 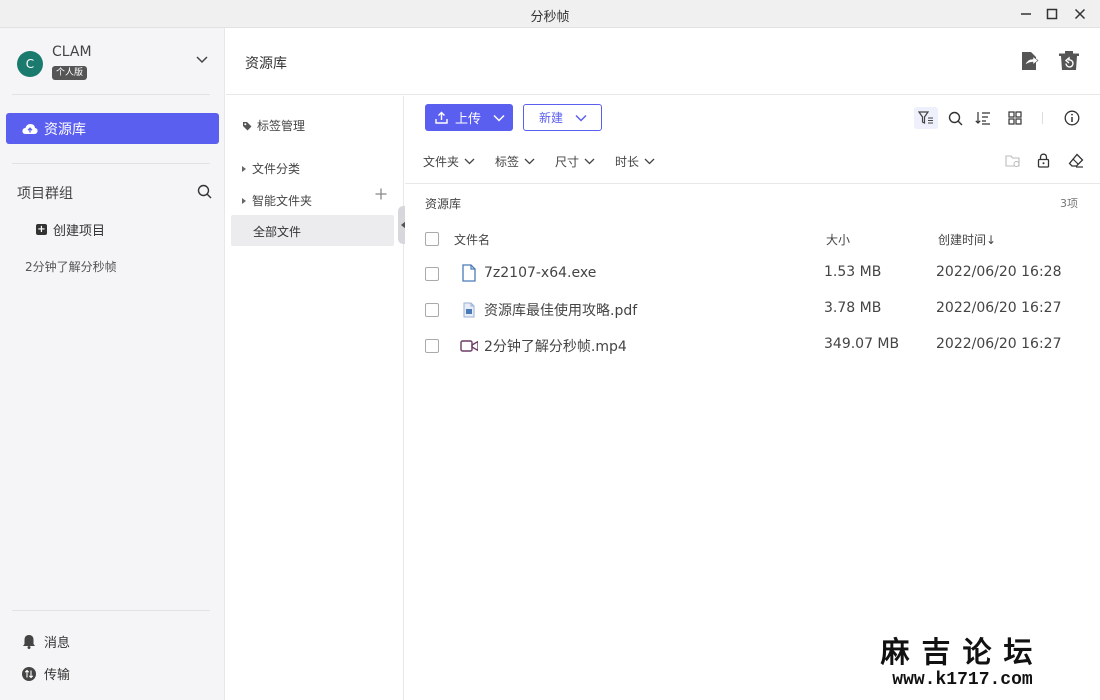 I want to click on main-header: 资源库, so click(x=663, y=61).